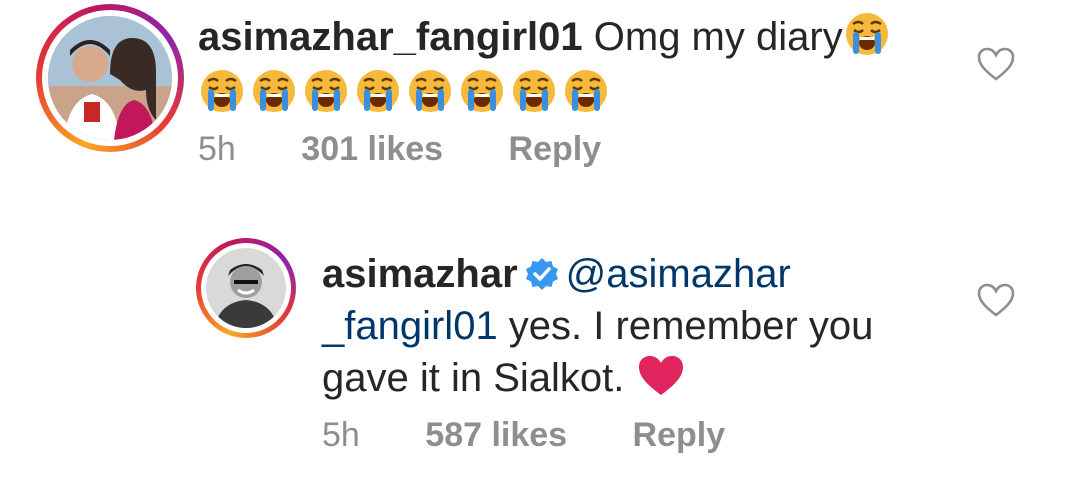 This screenshot has height=480, width=1080. What do you see at coordinates (685, 326) in the screenshot?
I see `comment-text: yes. I remember you` at bounding box center [685, 326].